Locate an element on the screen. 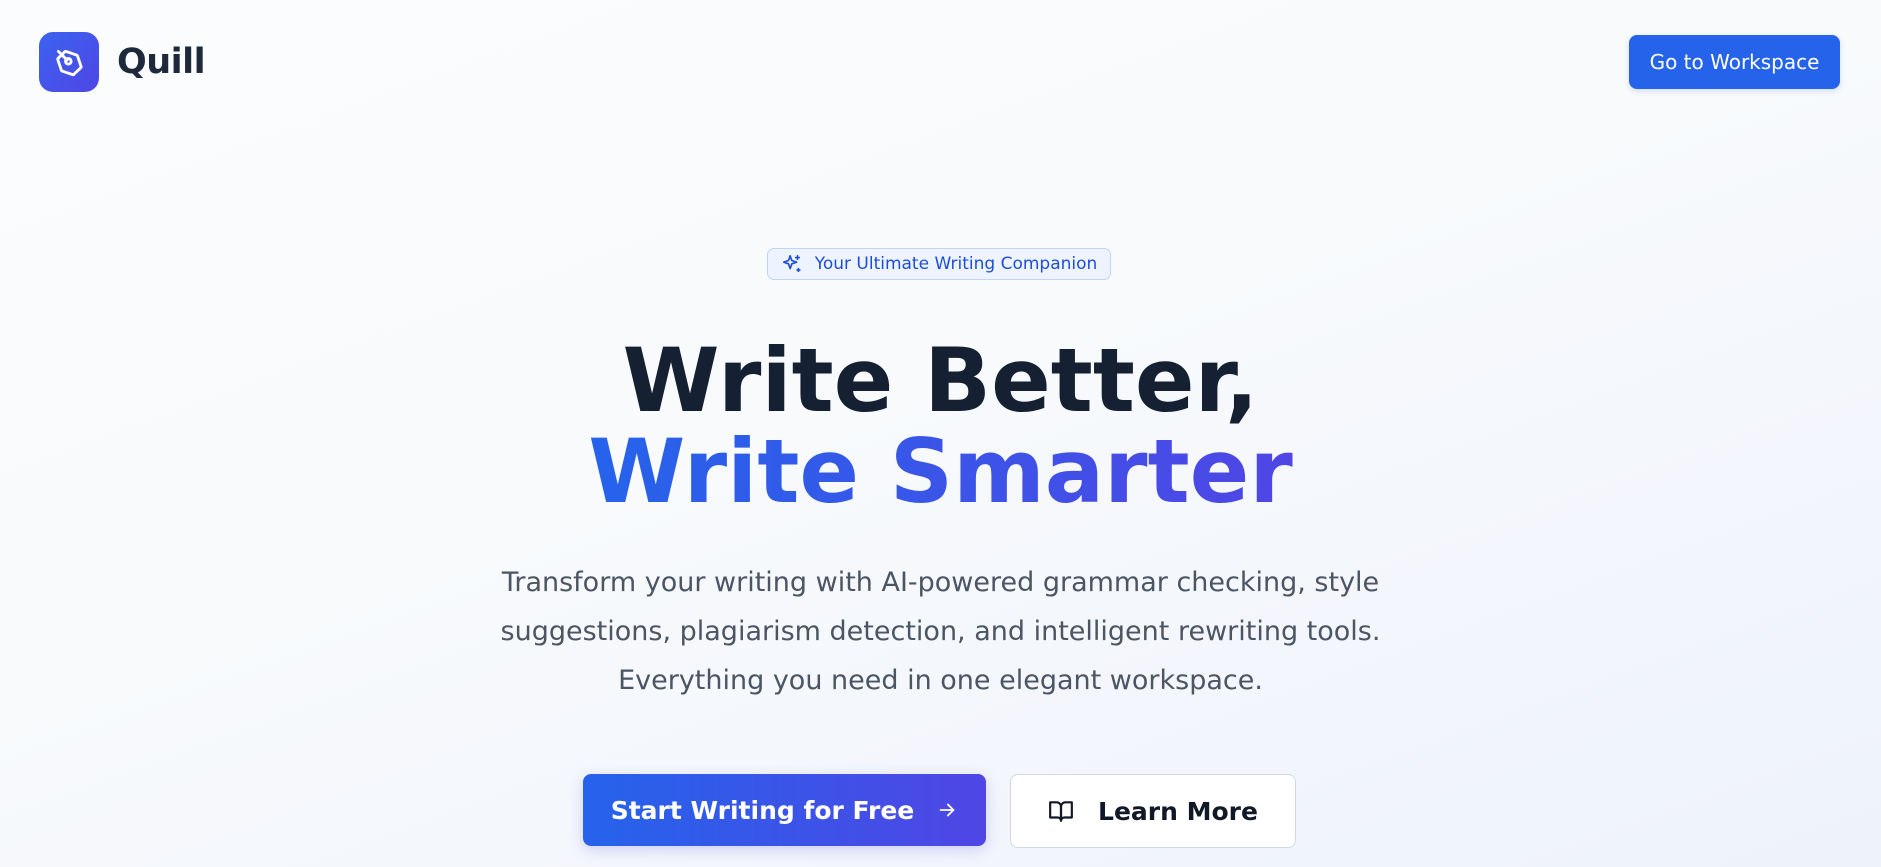 The image size is (1881, 867). book-open-icon is located at coordinates (1061, 811).